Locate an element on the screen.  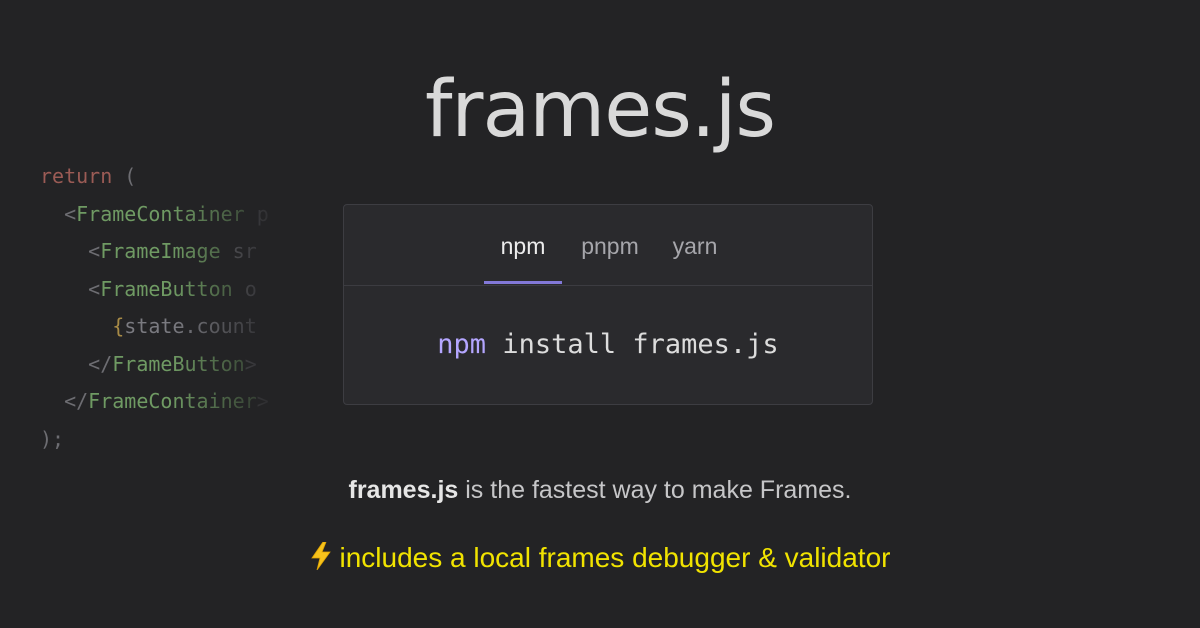
tagline-brand: frames.js is located at coordinates (403, 490).